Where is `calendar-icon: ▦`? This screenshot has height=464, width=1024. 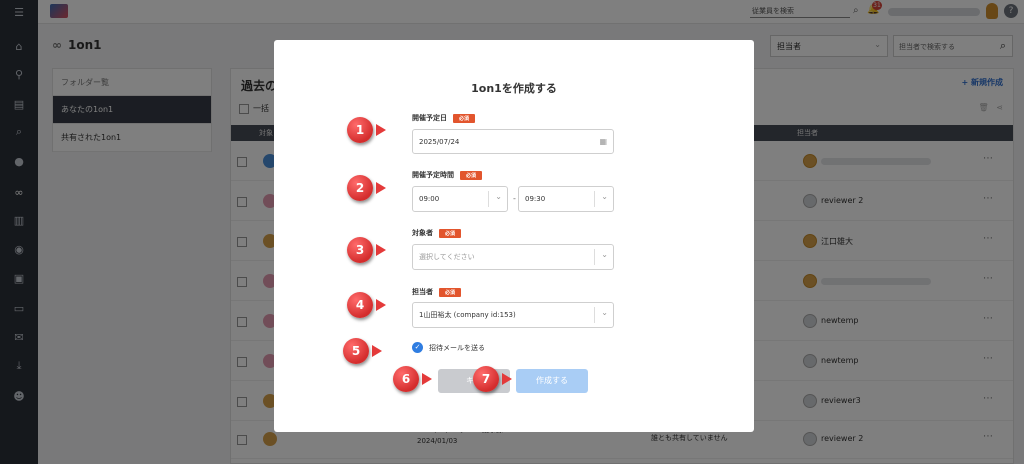 calendar-icon: ▦ is located at coordinates (603, 141).